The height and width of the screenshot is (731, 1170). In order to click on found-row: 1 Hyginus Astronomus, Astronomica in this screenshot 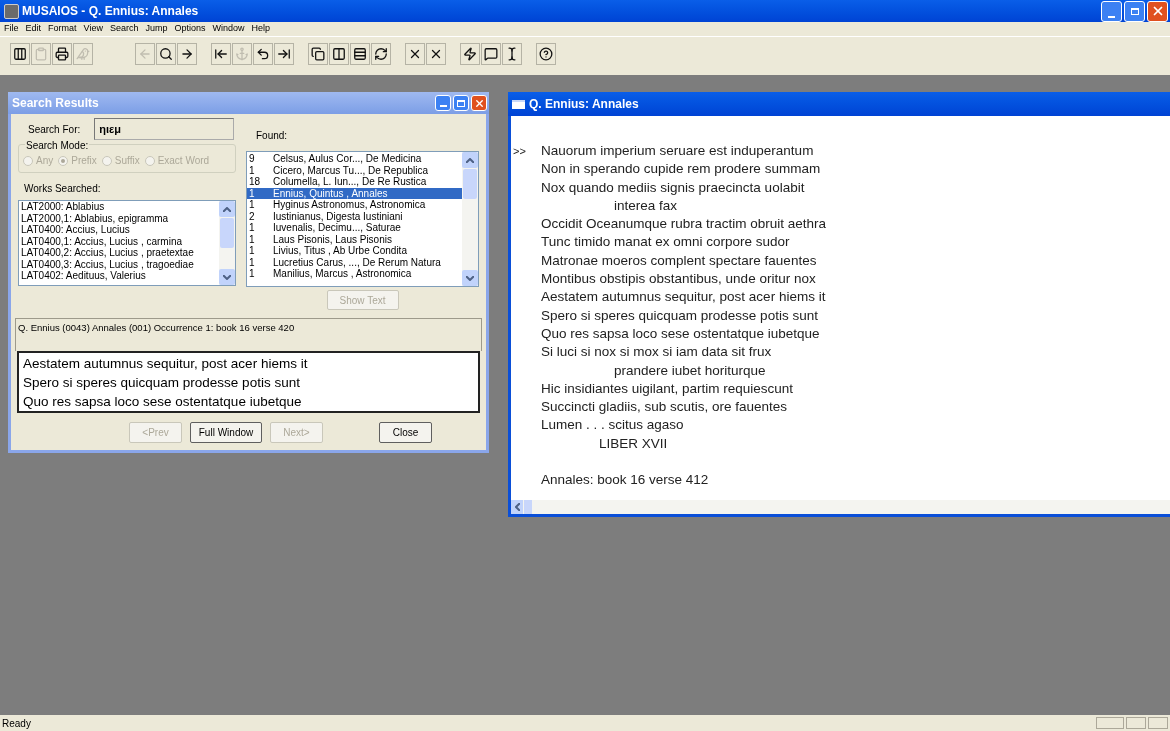, I will do `click(354, 205)`.